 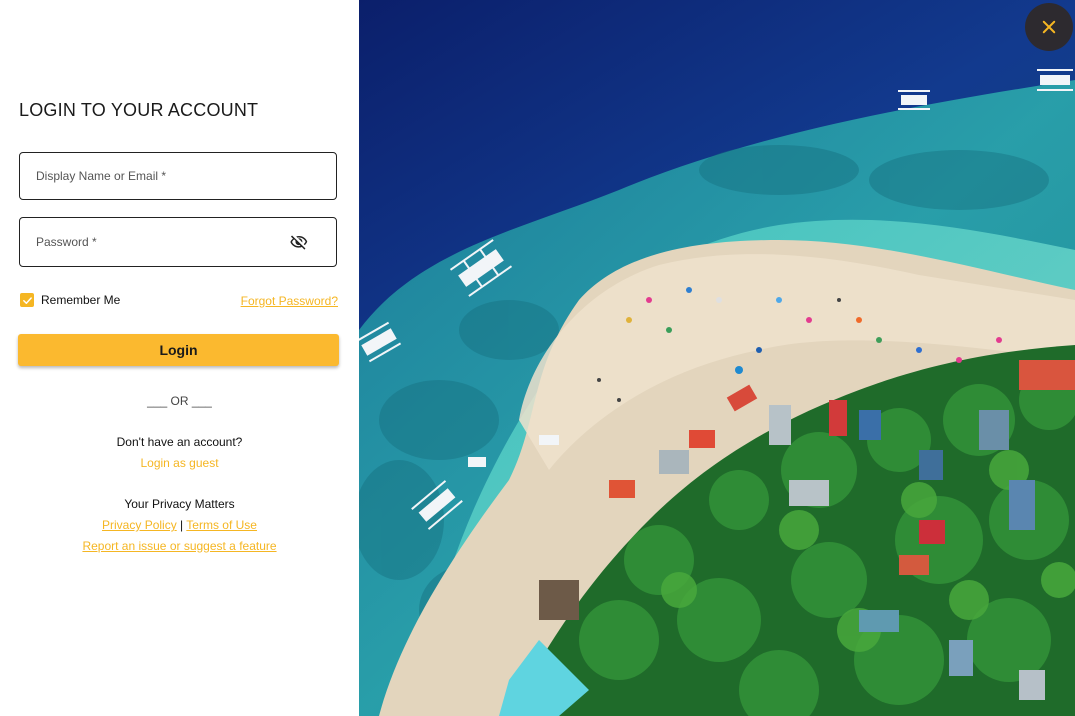 I want to click on close-icon, so click(x=1049, y=27).